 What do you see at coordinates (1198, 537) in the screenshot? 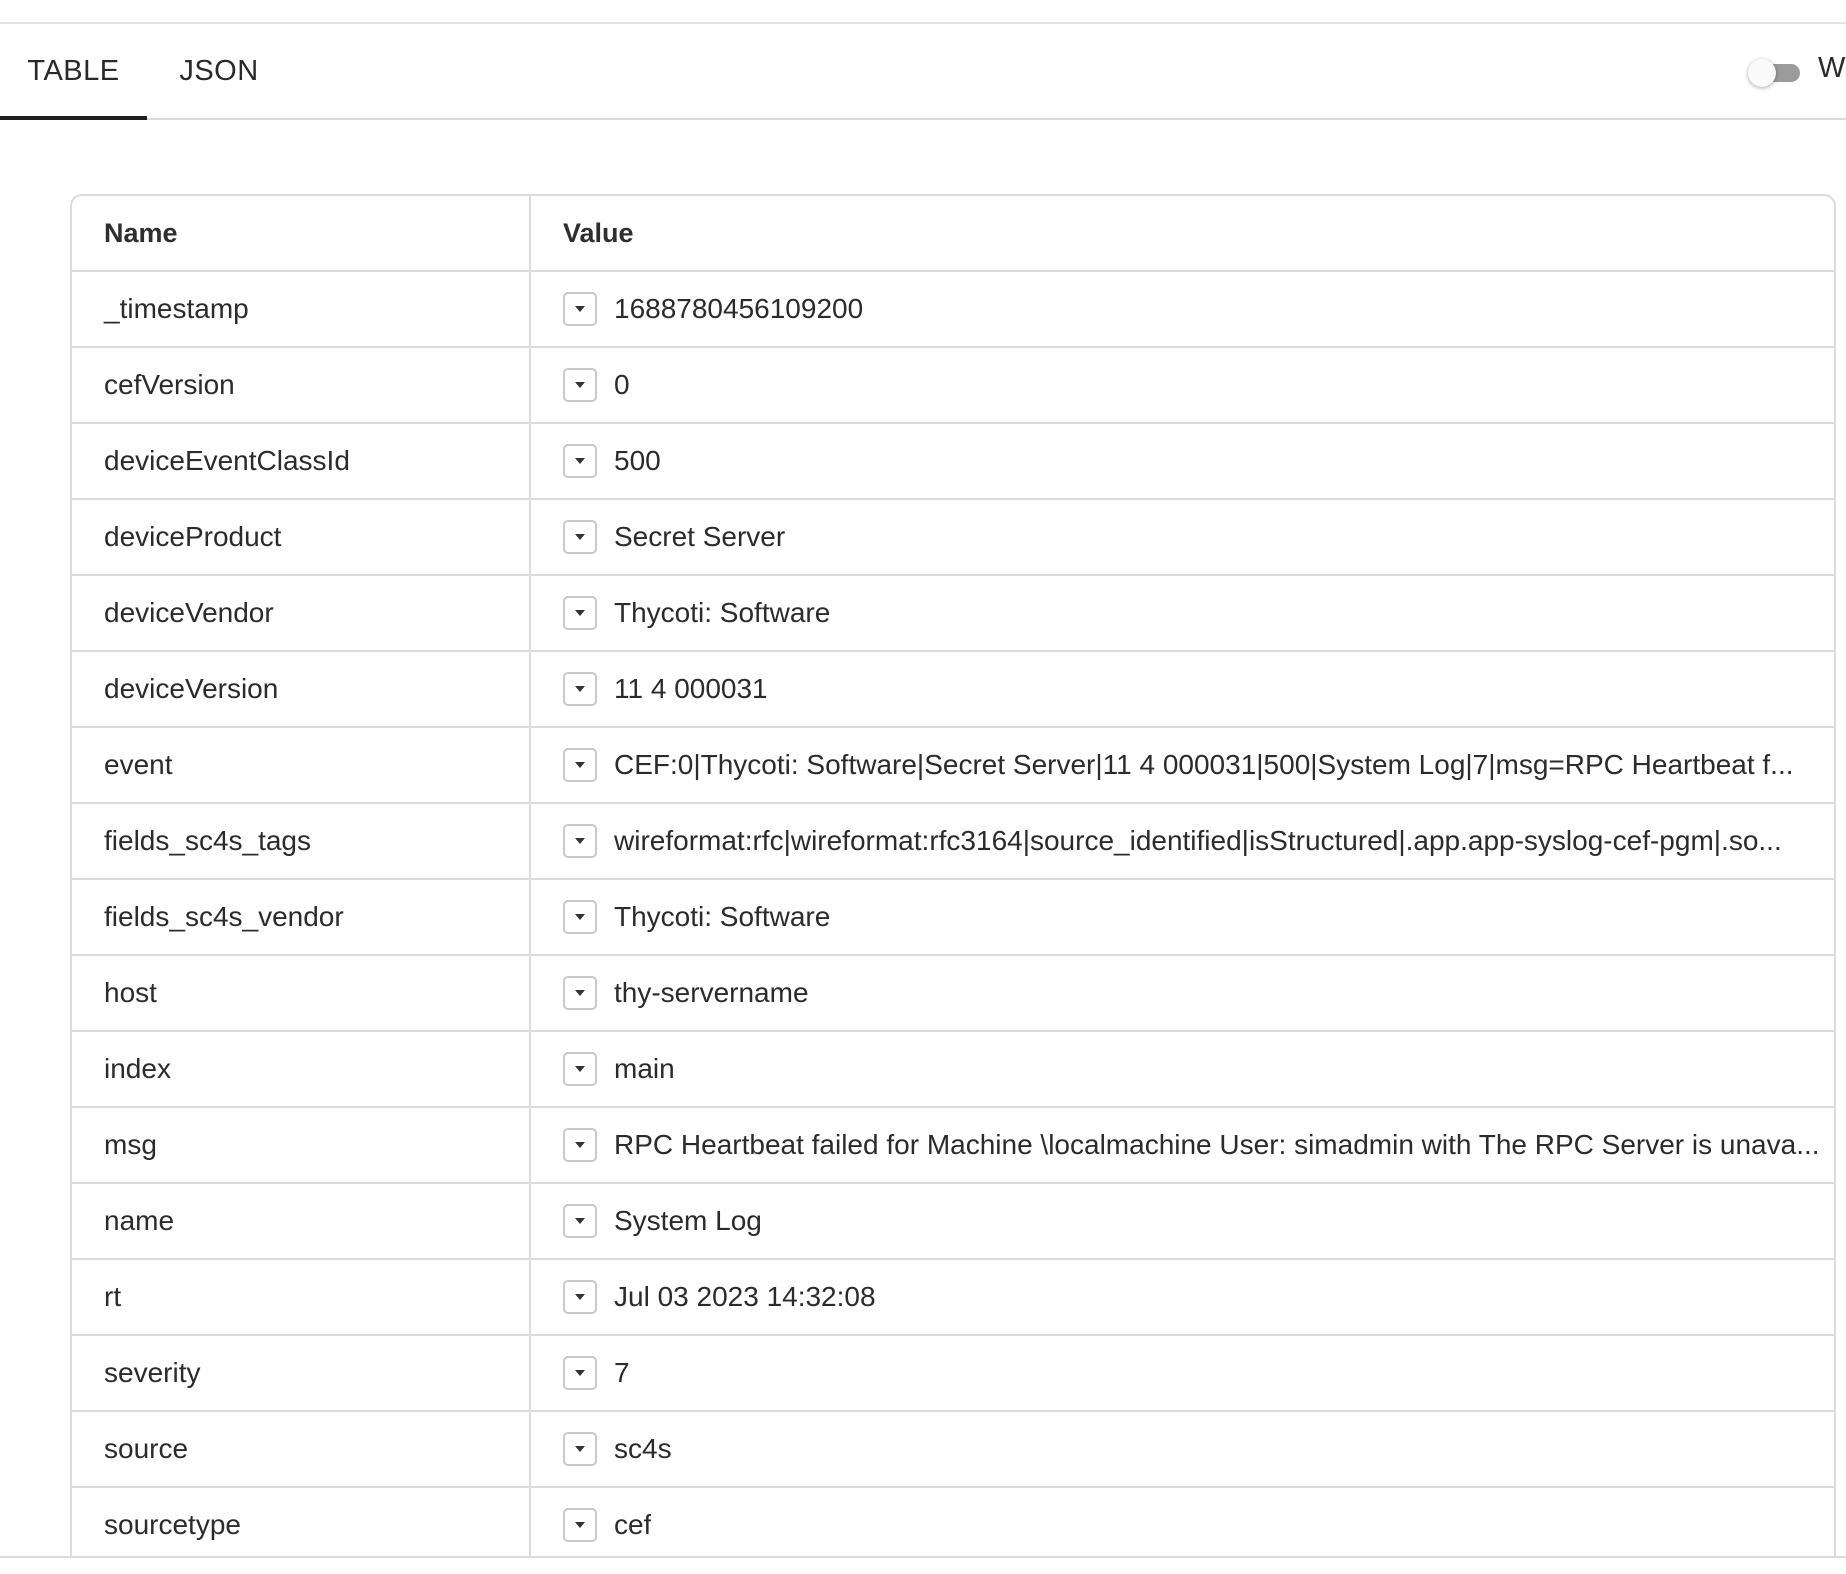
I see `field-value-wrapper: Secret Server` at bounding box center [1198, 537].